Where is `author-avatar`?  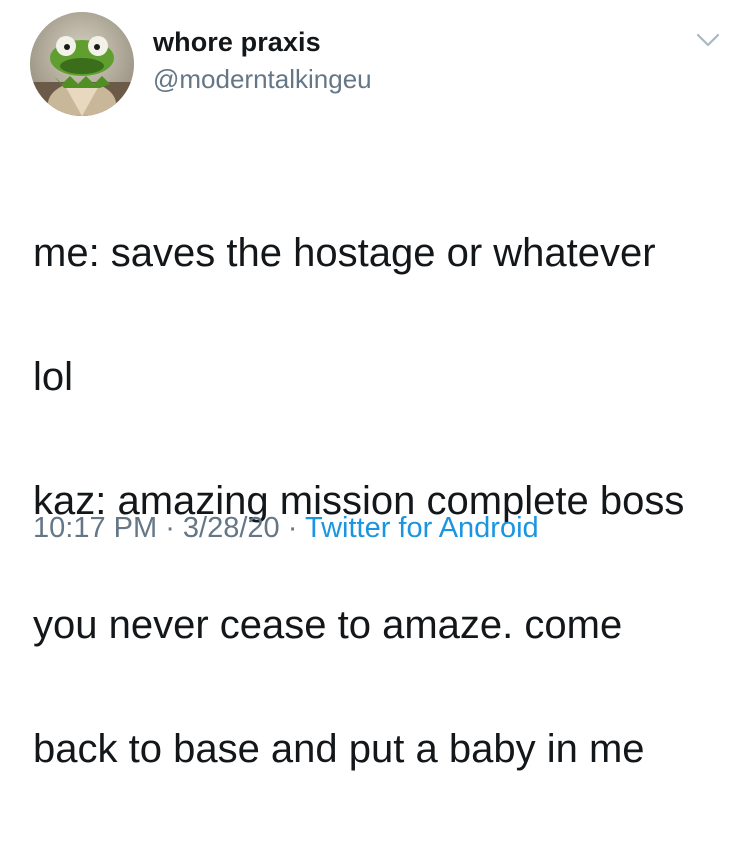 author-avatar is located at coordinates (82, 64).